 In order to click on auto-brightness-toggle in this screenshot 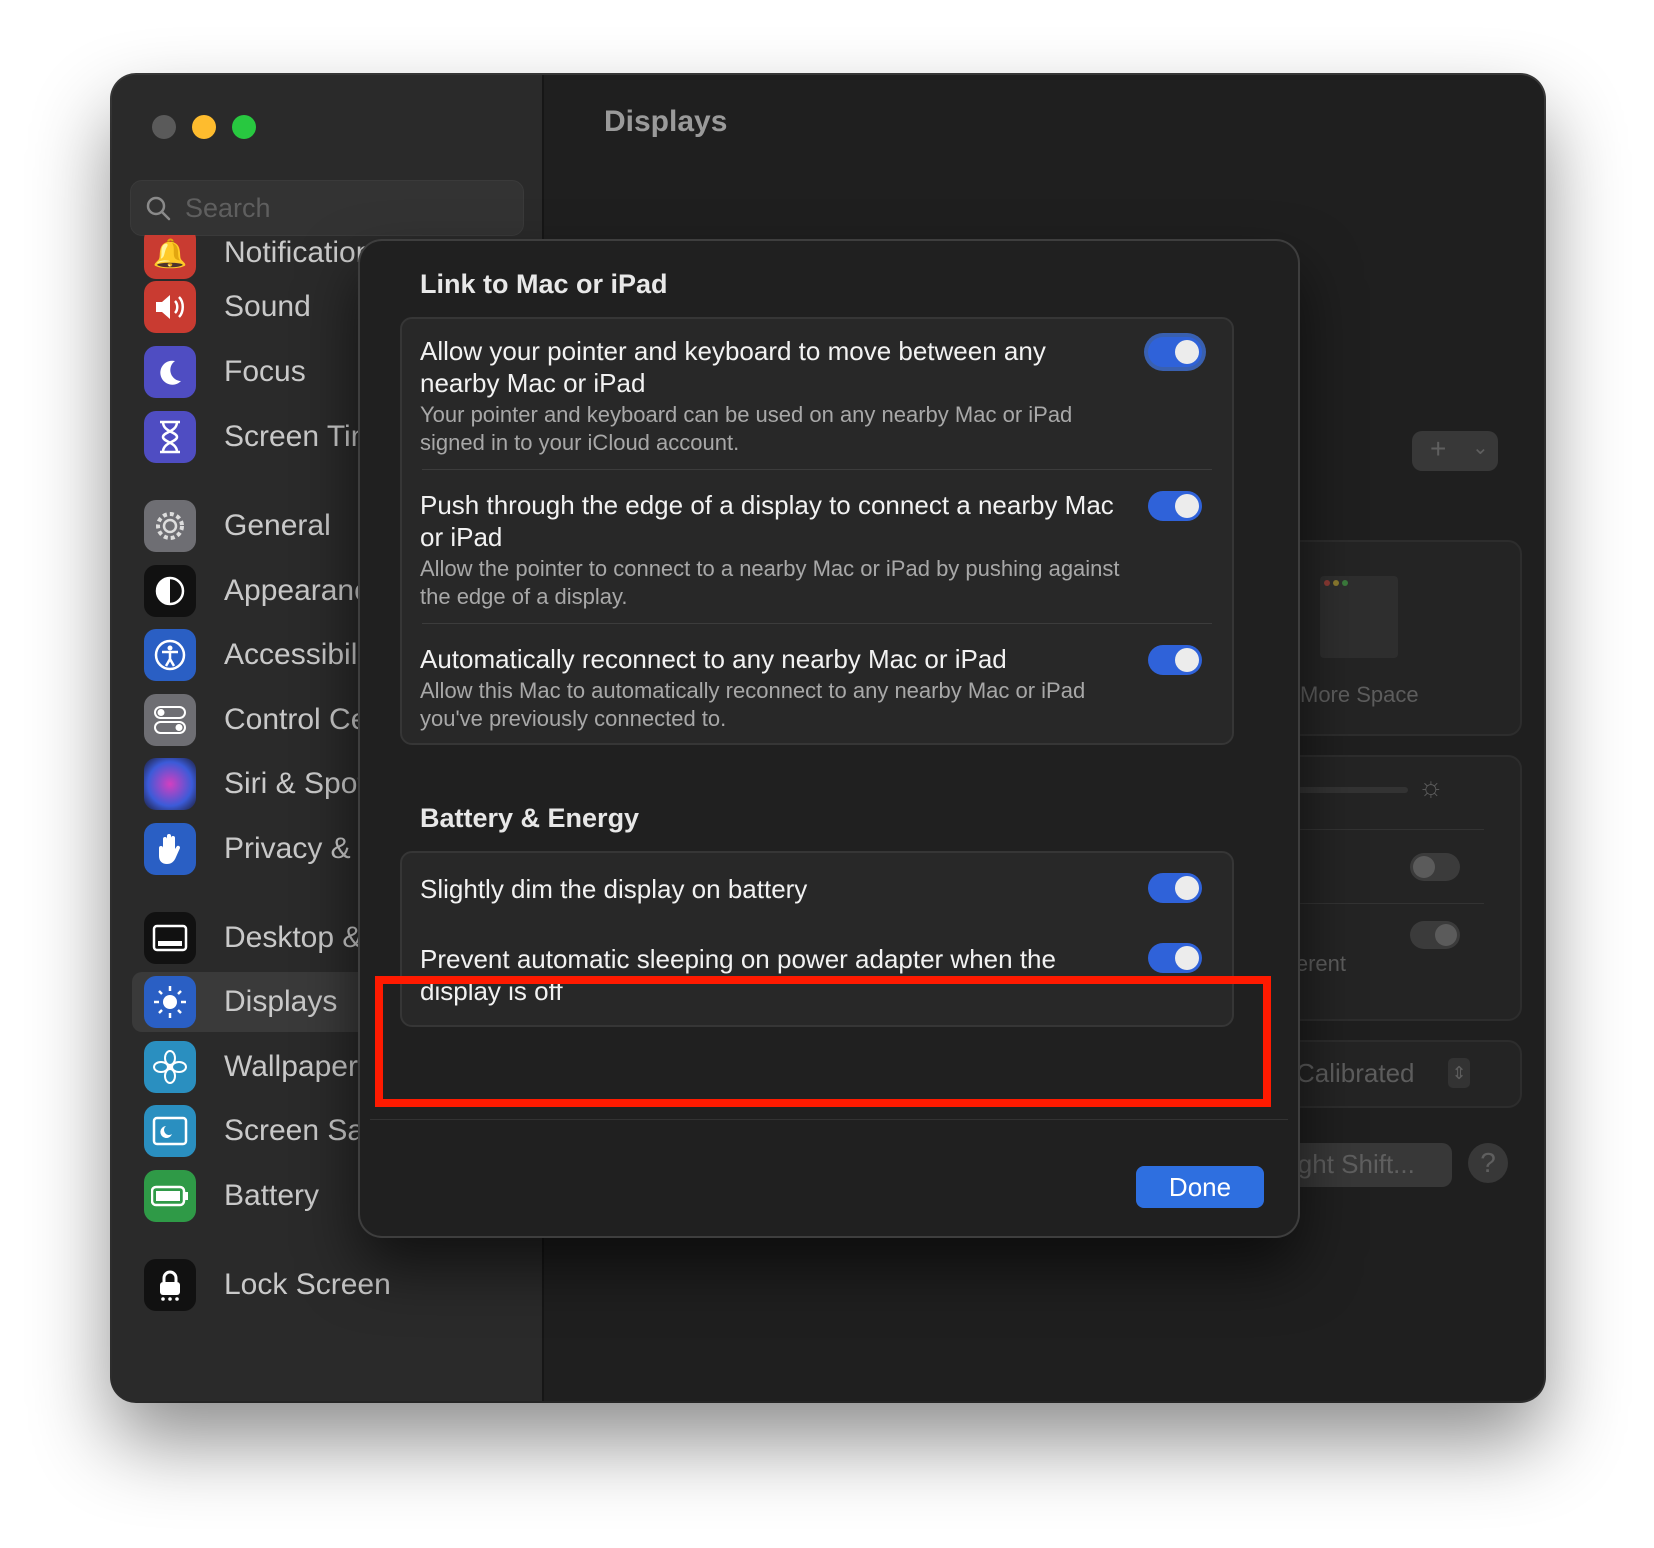, I will do `click(1435, 867)`.